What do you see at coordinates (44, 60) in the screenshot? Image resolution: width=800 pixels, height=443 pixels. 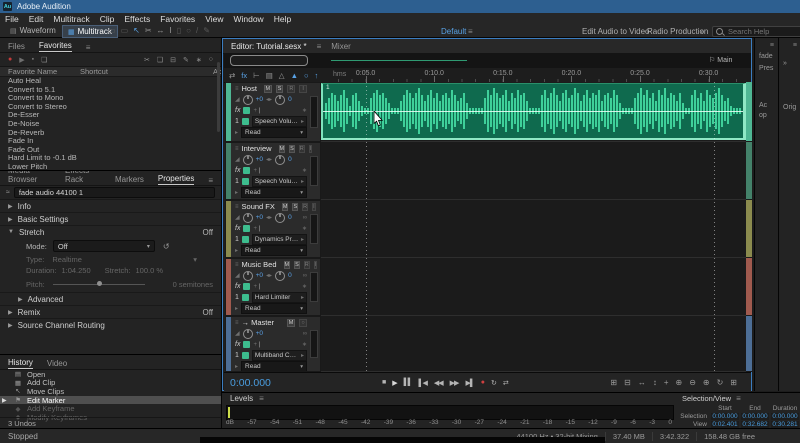 I see `new-favorite-icon: ❏` at bounding box center [44, 60].